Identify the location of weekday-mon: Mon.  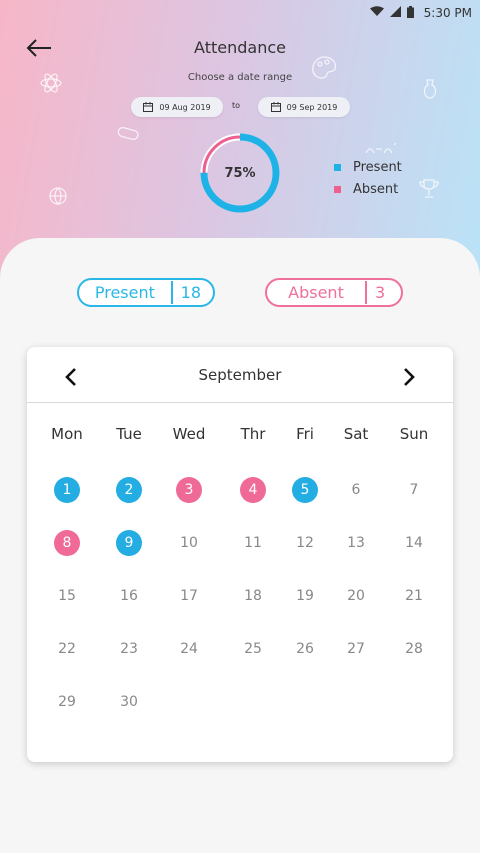
(67, 434).